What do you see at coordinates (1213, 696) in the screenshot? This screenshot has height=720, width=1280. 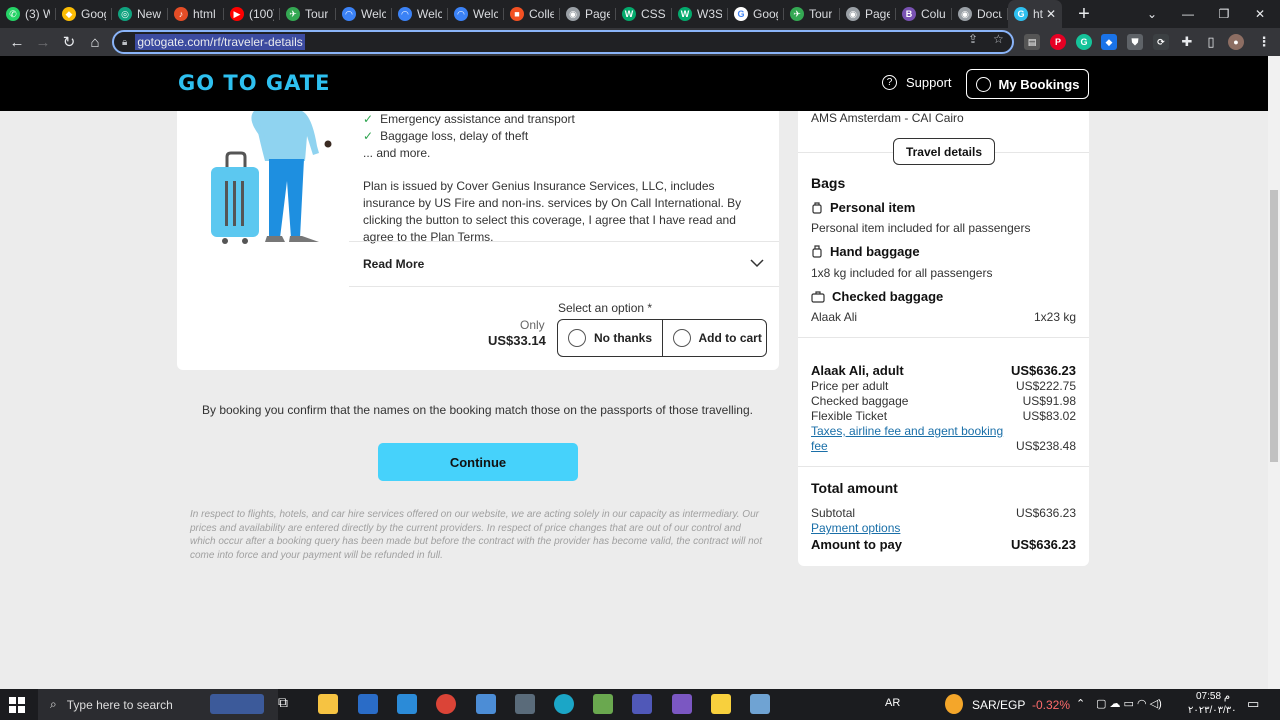 I see `clock-time: 07:58 م` at bounding box center [1213, 696].